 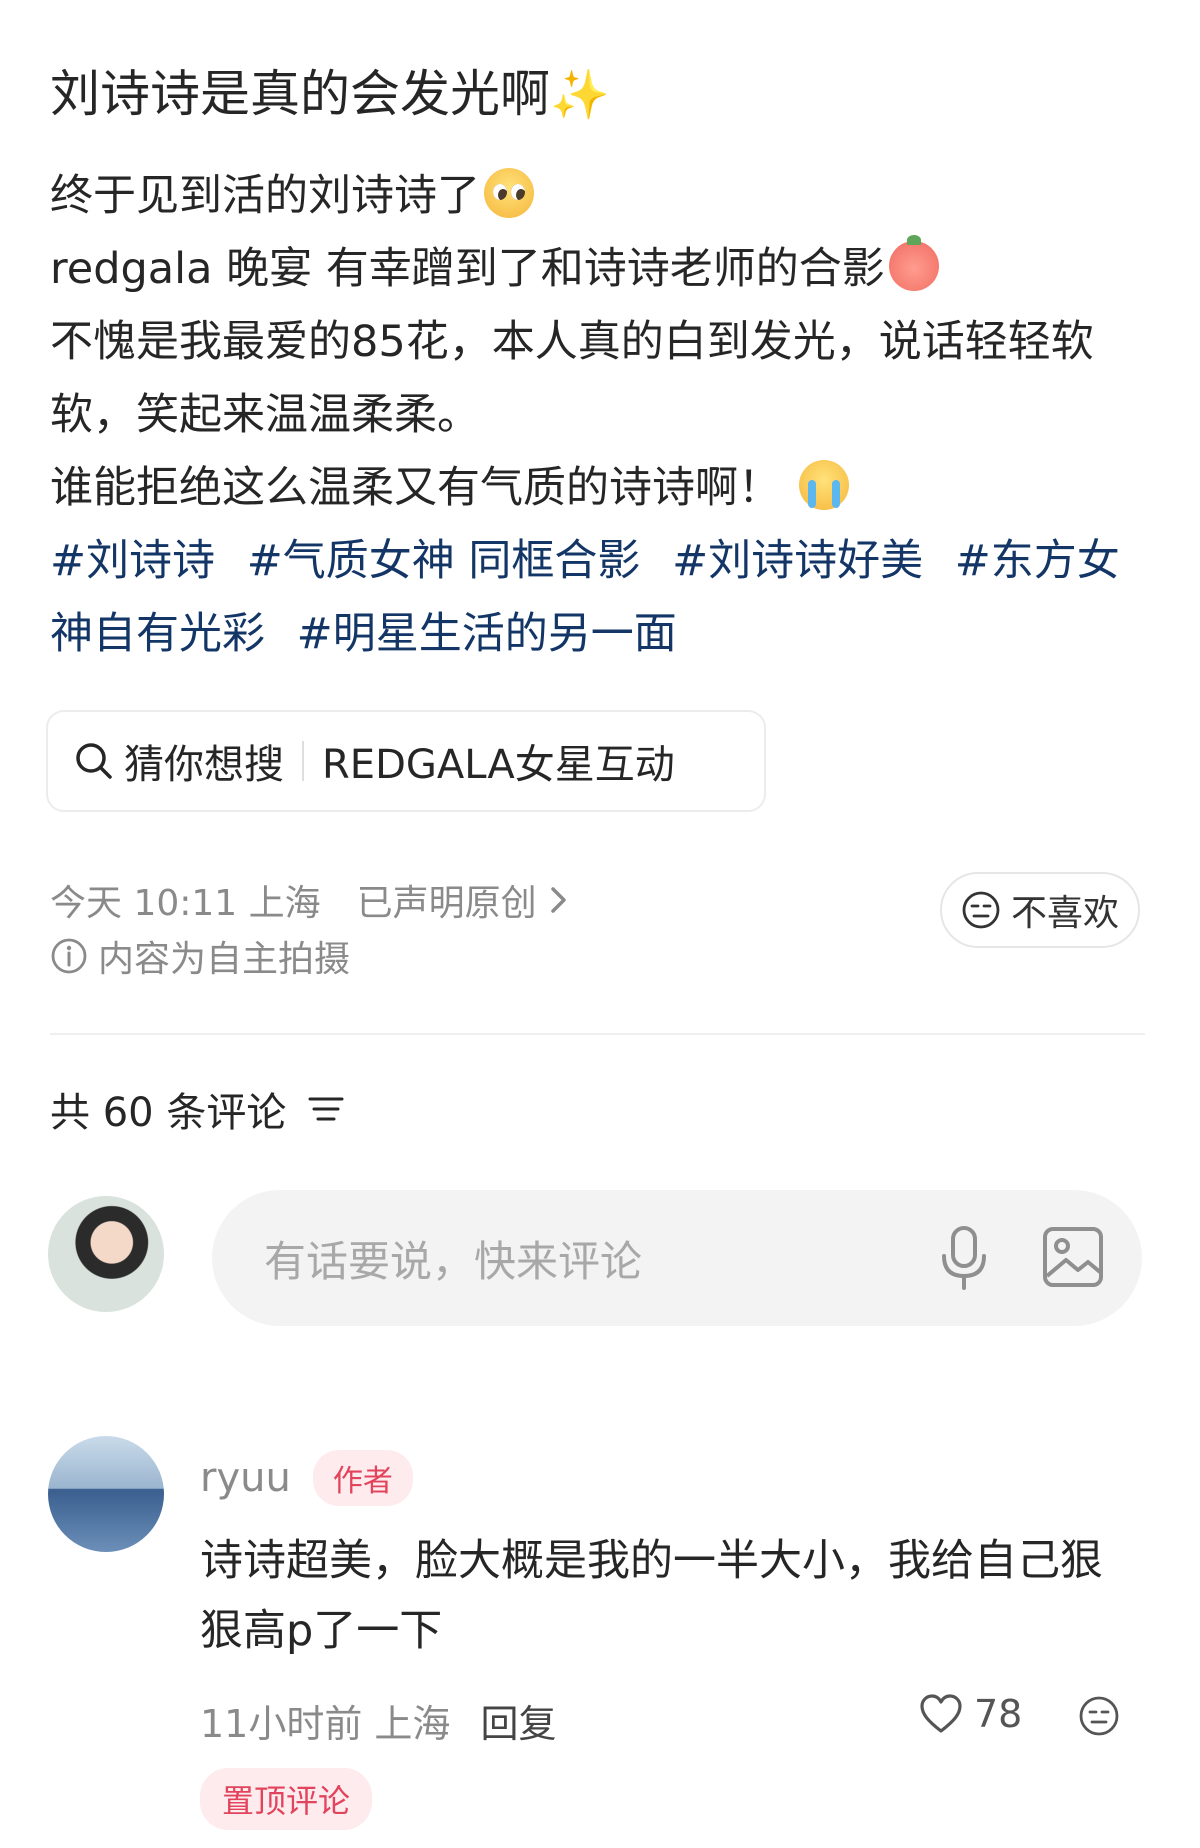 What do you see at coordinates (444, 561) in the screenshot?
I see `hashtag: #气质女神 同框合影` at bounding box center [444, 561].